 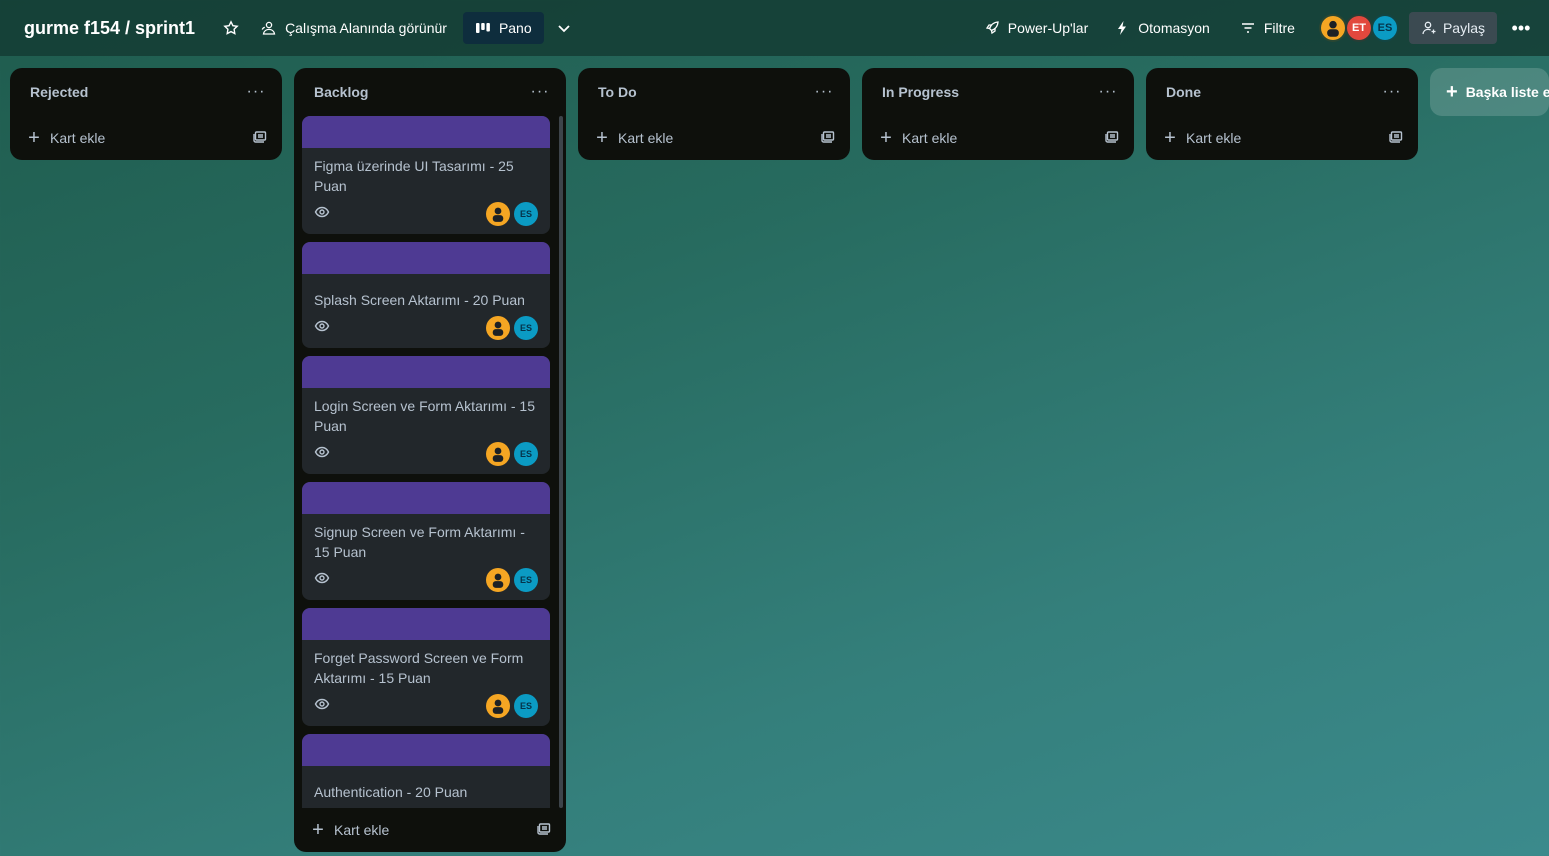 I want to click on powerups-button: Power-Up'lar, so click(x=1036, y=28).